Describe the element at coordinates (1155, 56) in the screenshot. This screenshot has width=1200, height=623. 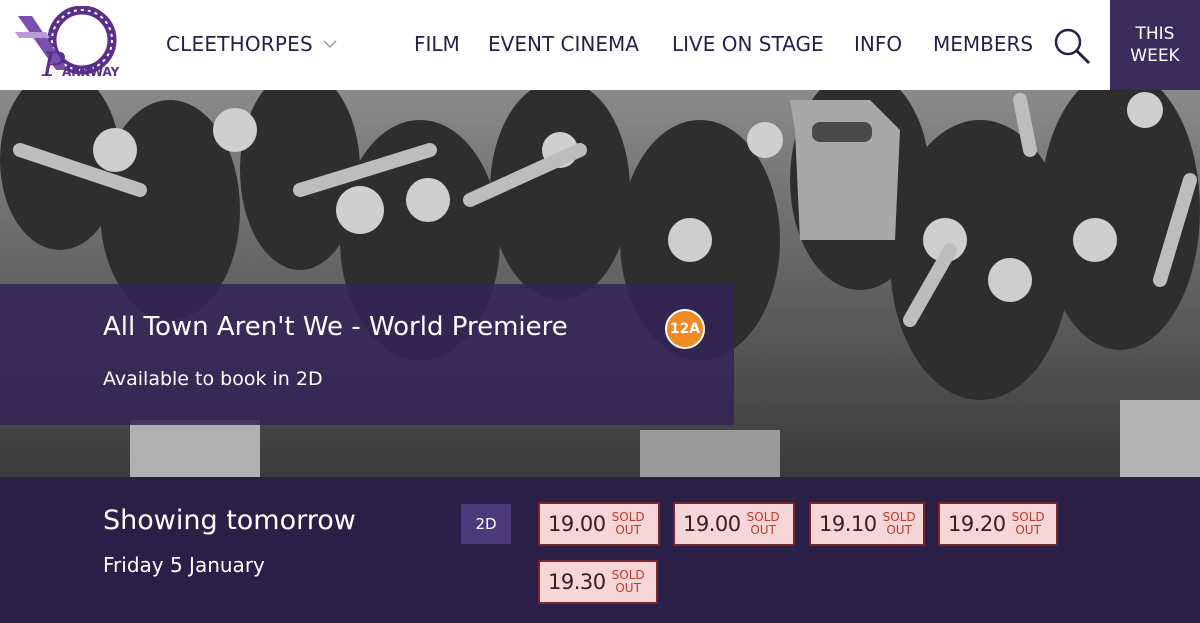
I see `this-week-line2: WEEK` at that location.